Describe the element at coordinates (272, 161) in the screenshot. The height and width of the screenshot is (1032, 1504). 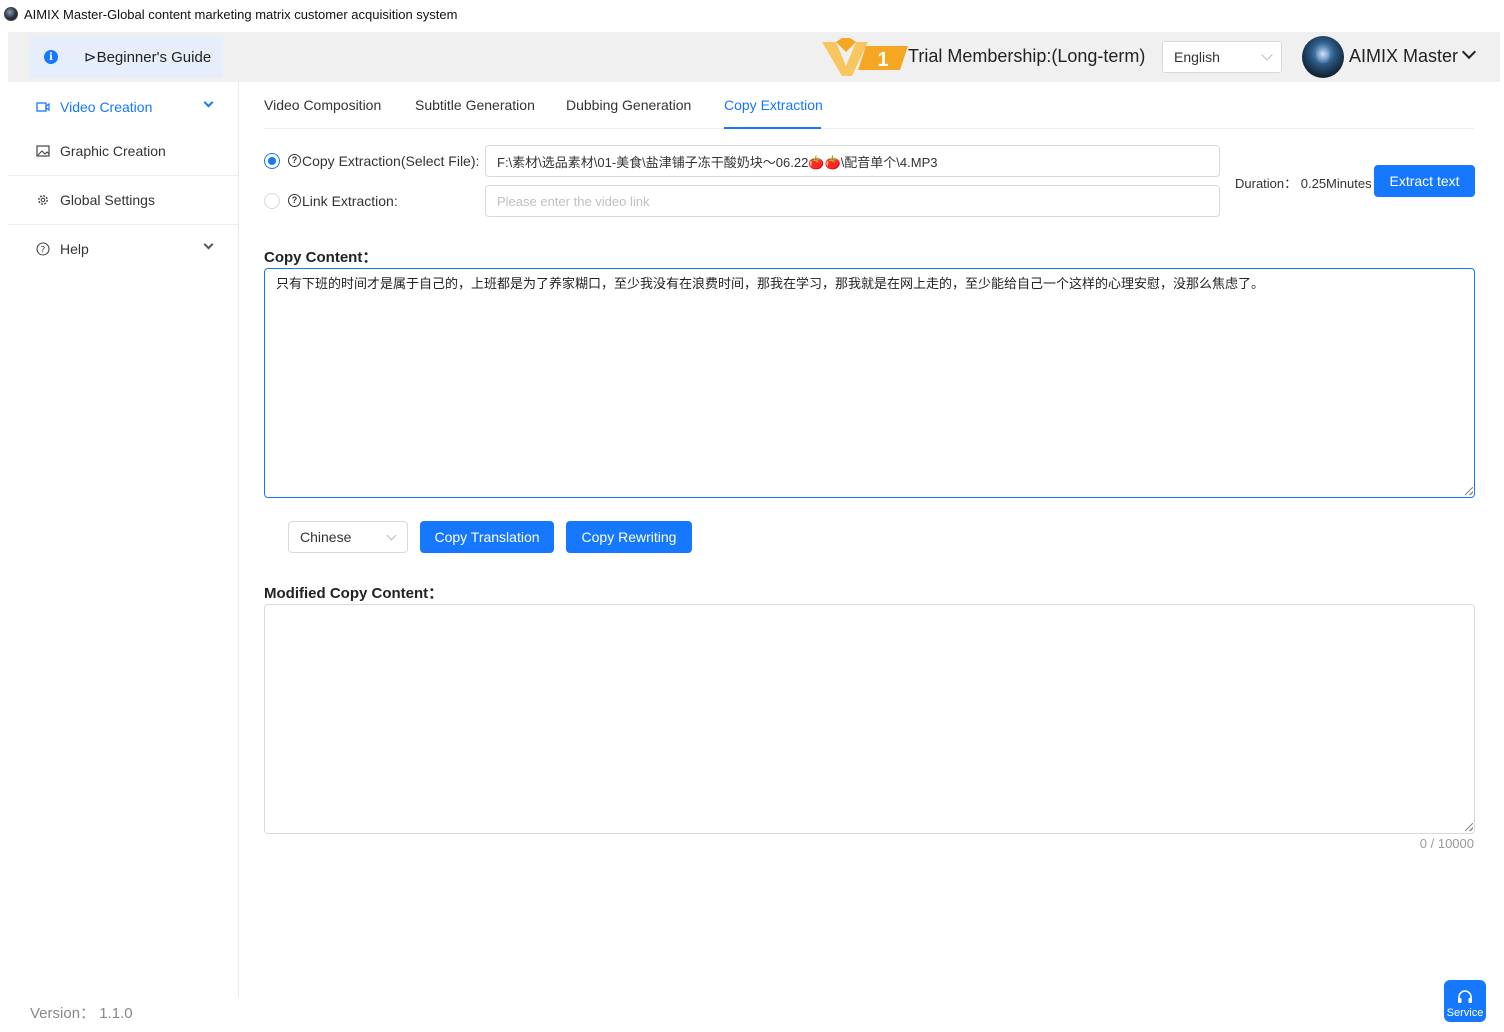
I see `file-extraction-radio` at that location.